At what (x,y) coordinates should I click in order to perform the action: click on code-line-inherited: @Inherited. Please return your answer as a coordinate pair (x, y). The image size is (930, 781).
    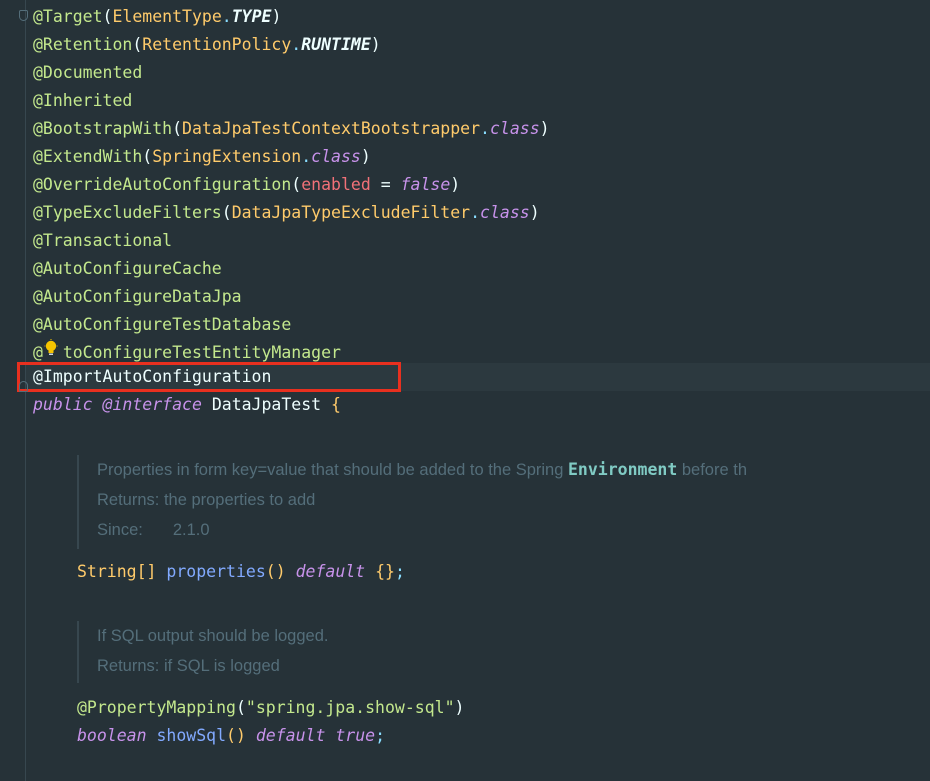
    Looking at the image, I should click on (82, 101).